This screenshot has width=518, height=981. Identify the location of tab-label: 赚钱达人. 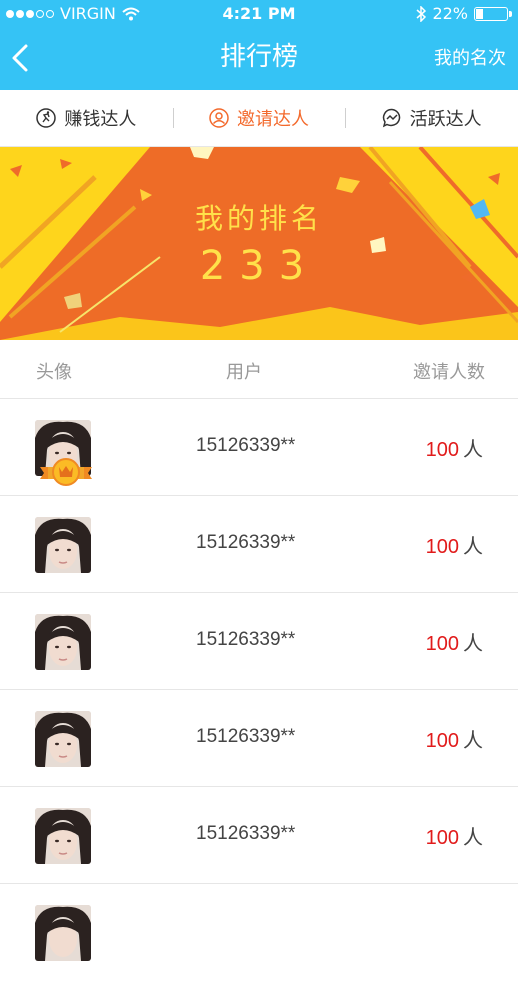
(100, 119).